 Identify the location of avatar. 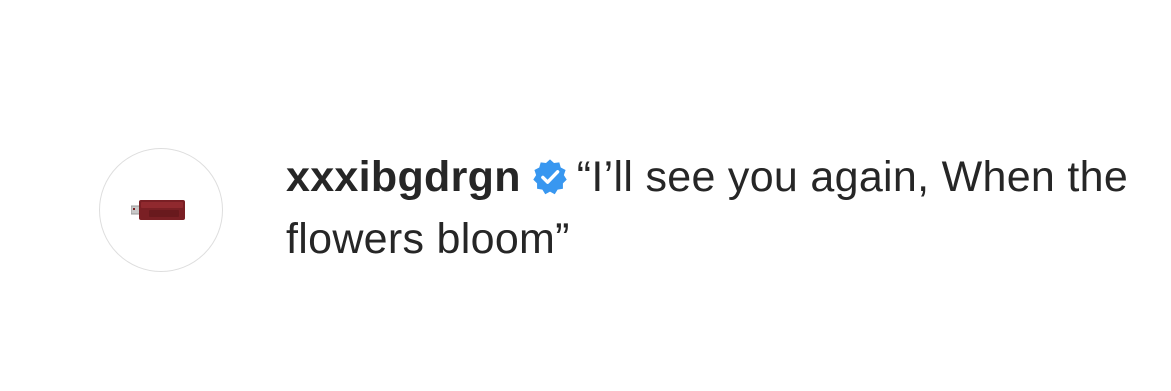
(161, 210).